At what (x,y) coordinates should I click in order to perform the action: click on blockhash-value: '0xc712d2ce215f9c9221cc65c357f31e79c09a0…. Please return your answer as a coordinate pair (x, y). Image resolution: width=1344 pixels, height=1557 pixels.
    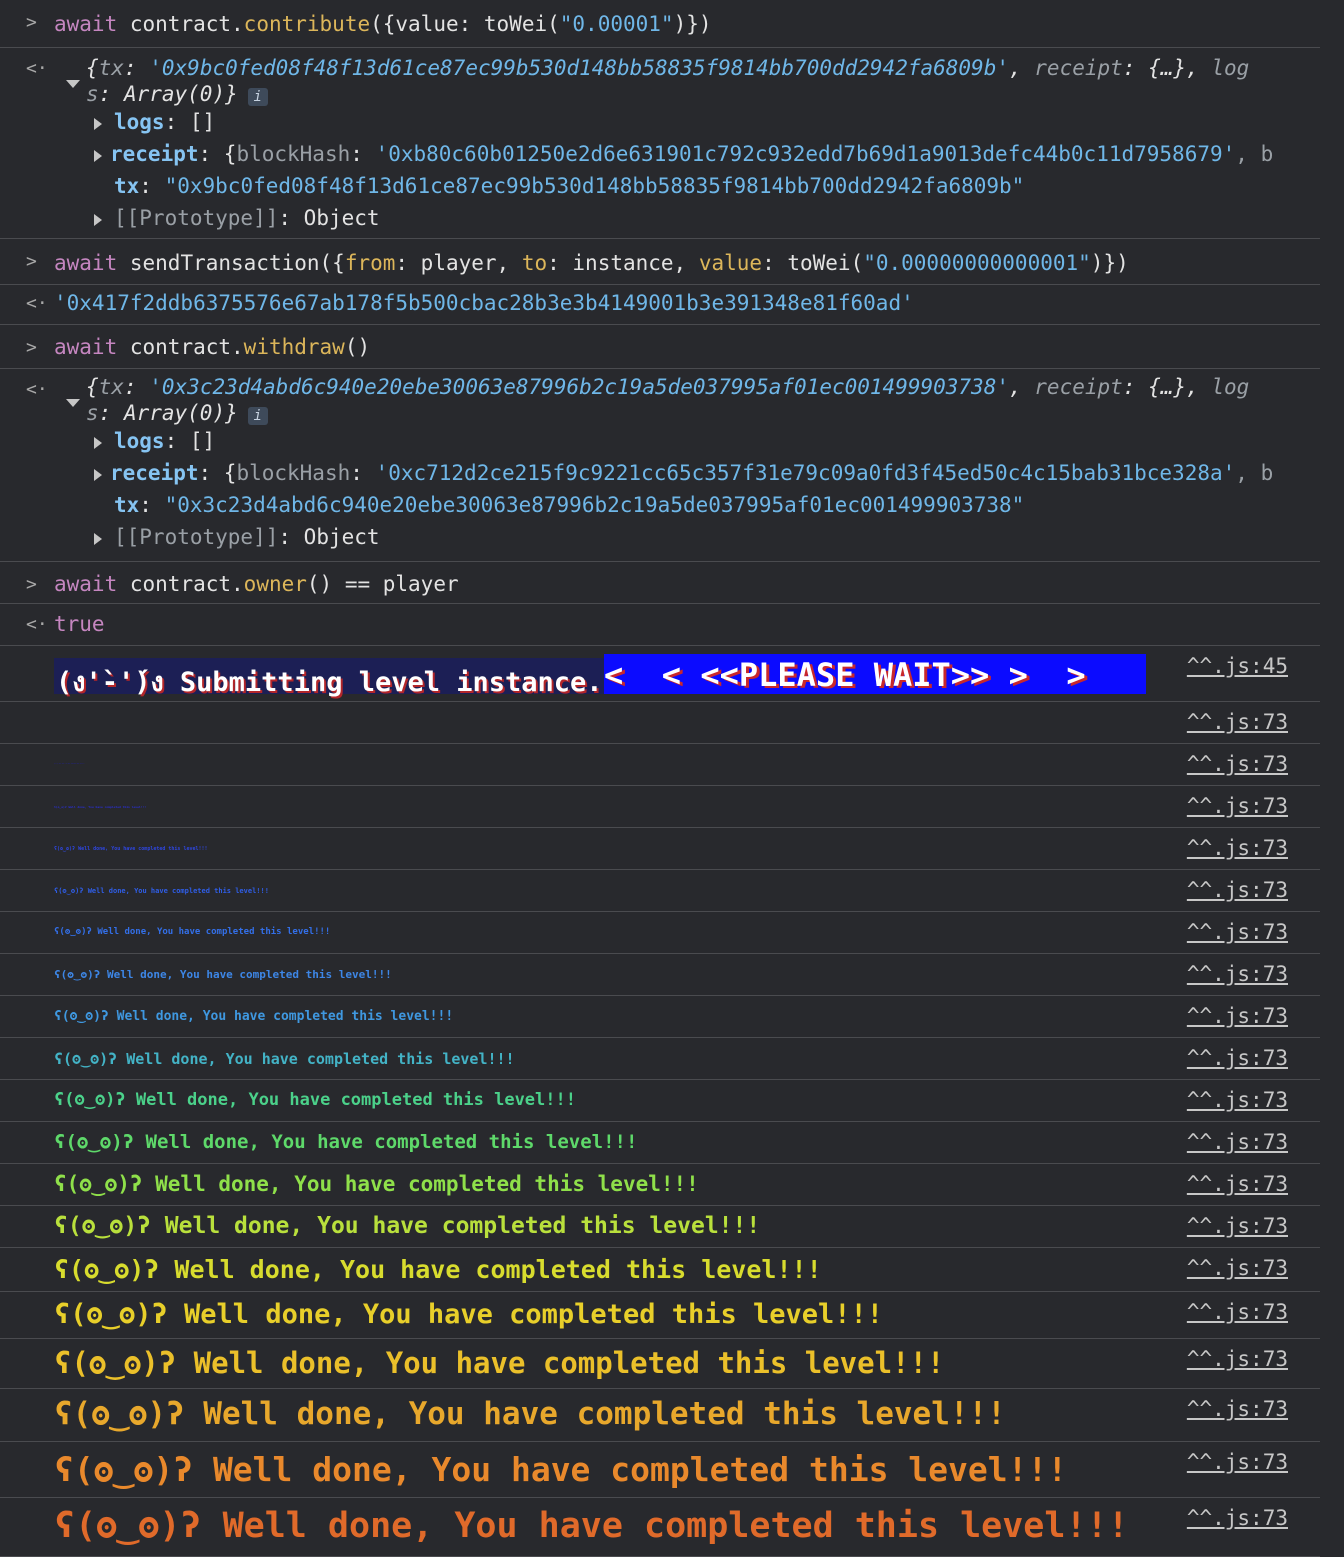
    Looking at the image, I should click on (805, 473).